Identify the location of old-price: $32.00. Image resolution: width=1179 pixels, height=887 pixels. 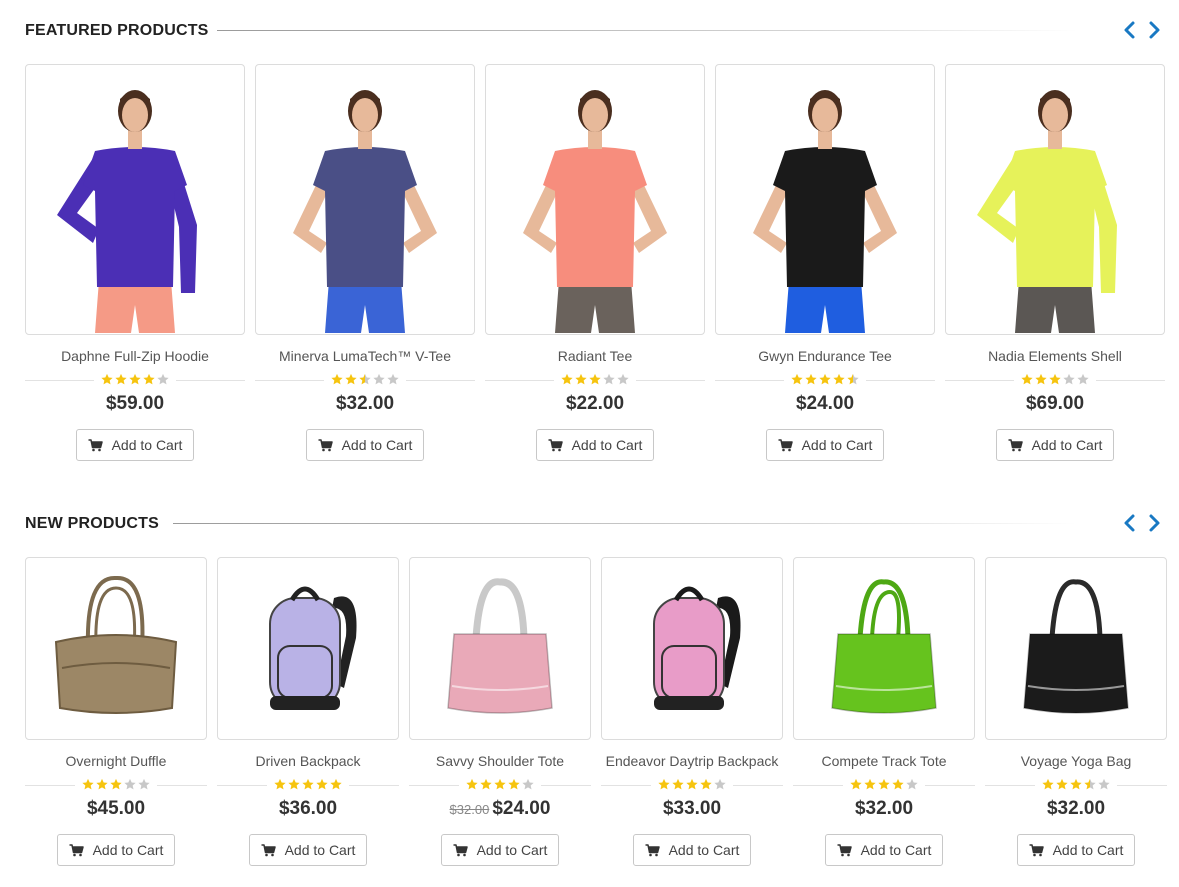
(469, 809).